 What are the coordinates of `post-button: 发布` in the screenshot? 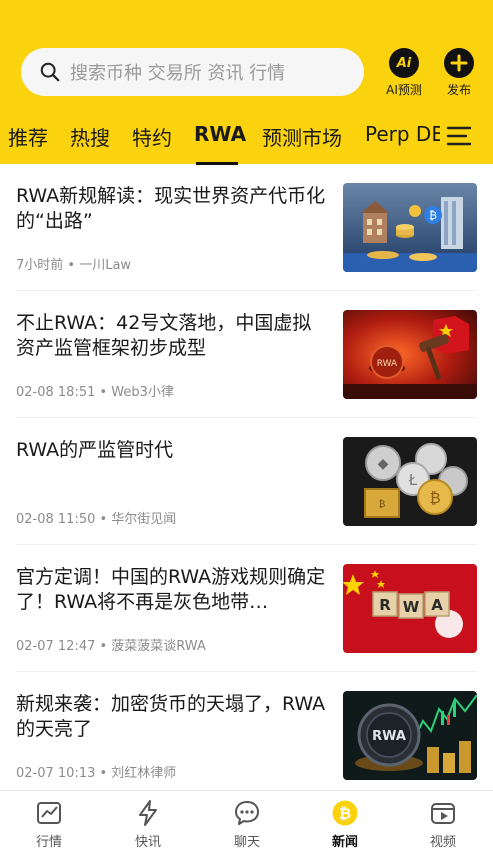 It's located at (459, 73).